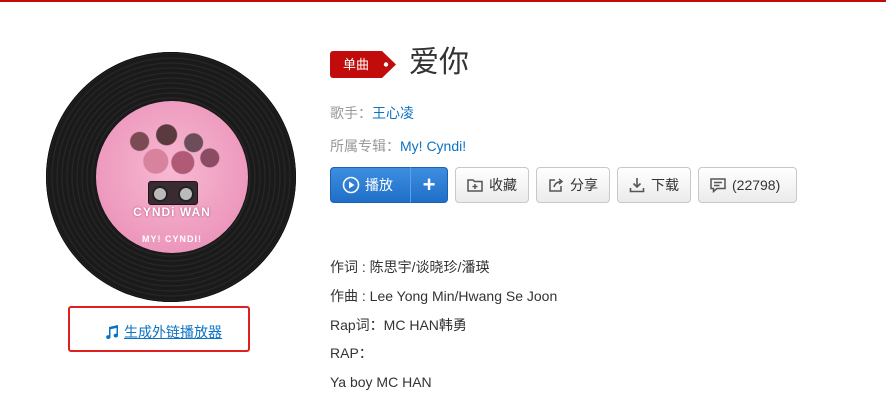 The height and width of the screenshot is (404, 886). I want to click on share-button: 分享, so click(573, 185).